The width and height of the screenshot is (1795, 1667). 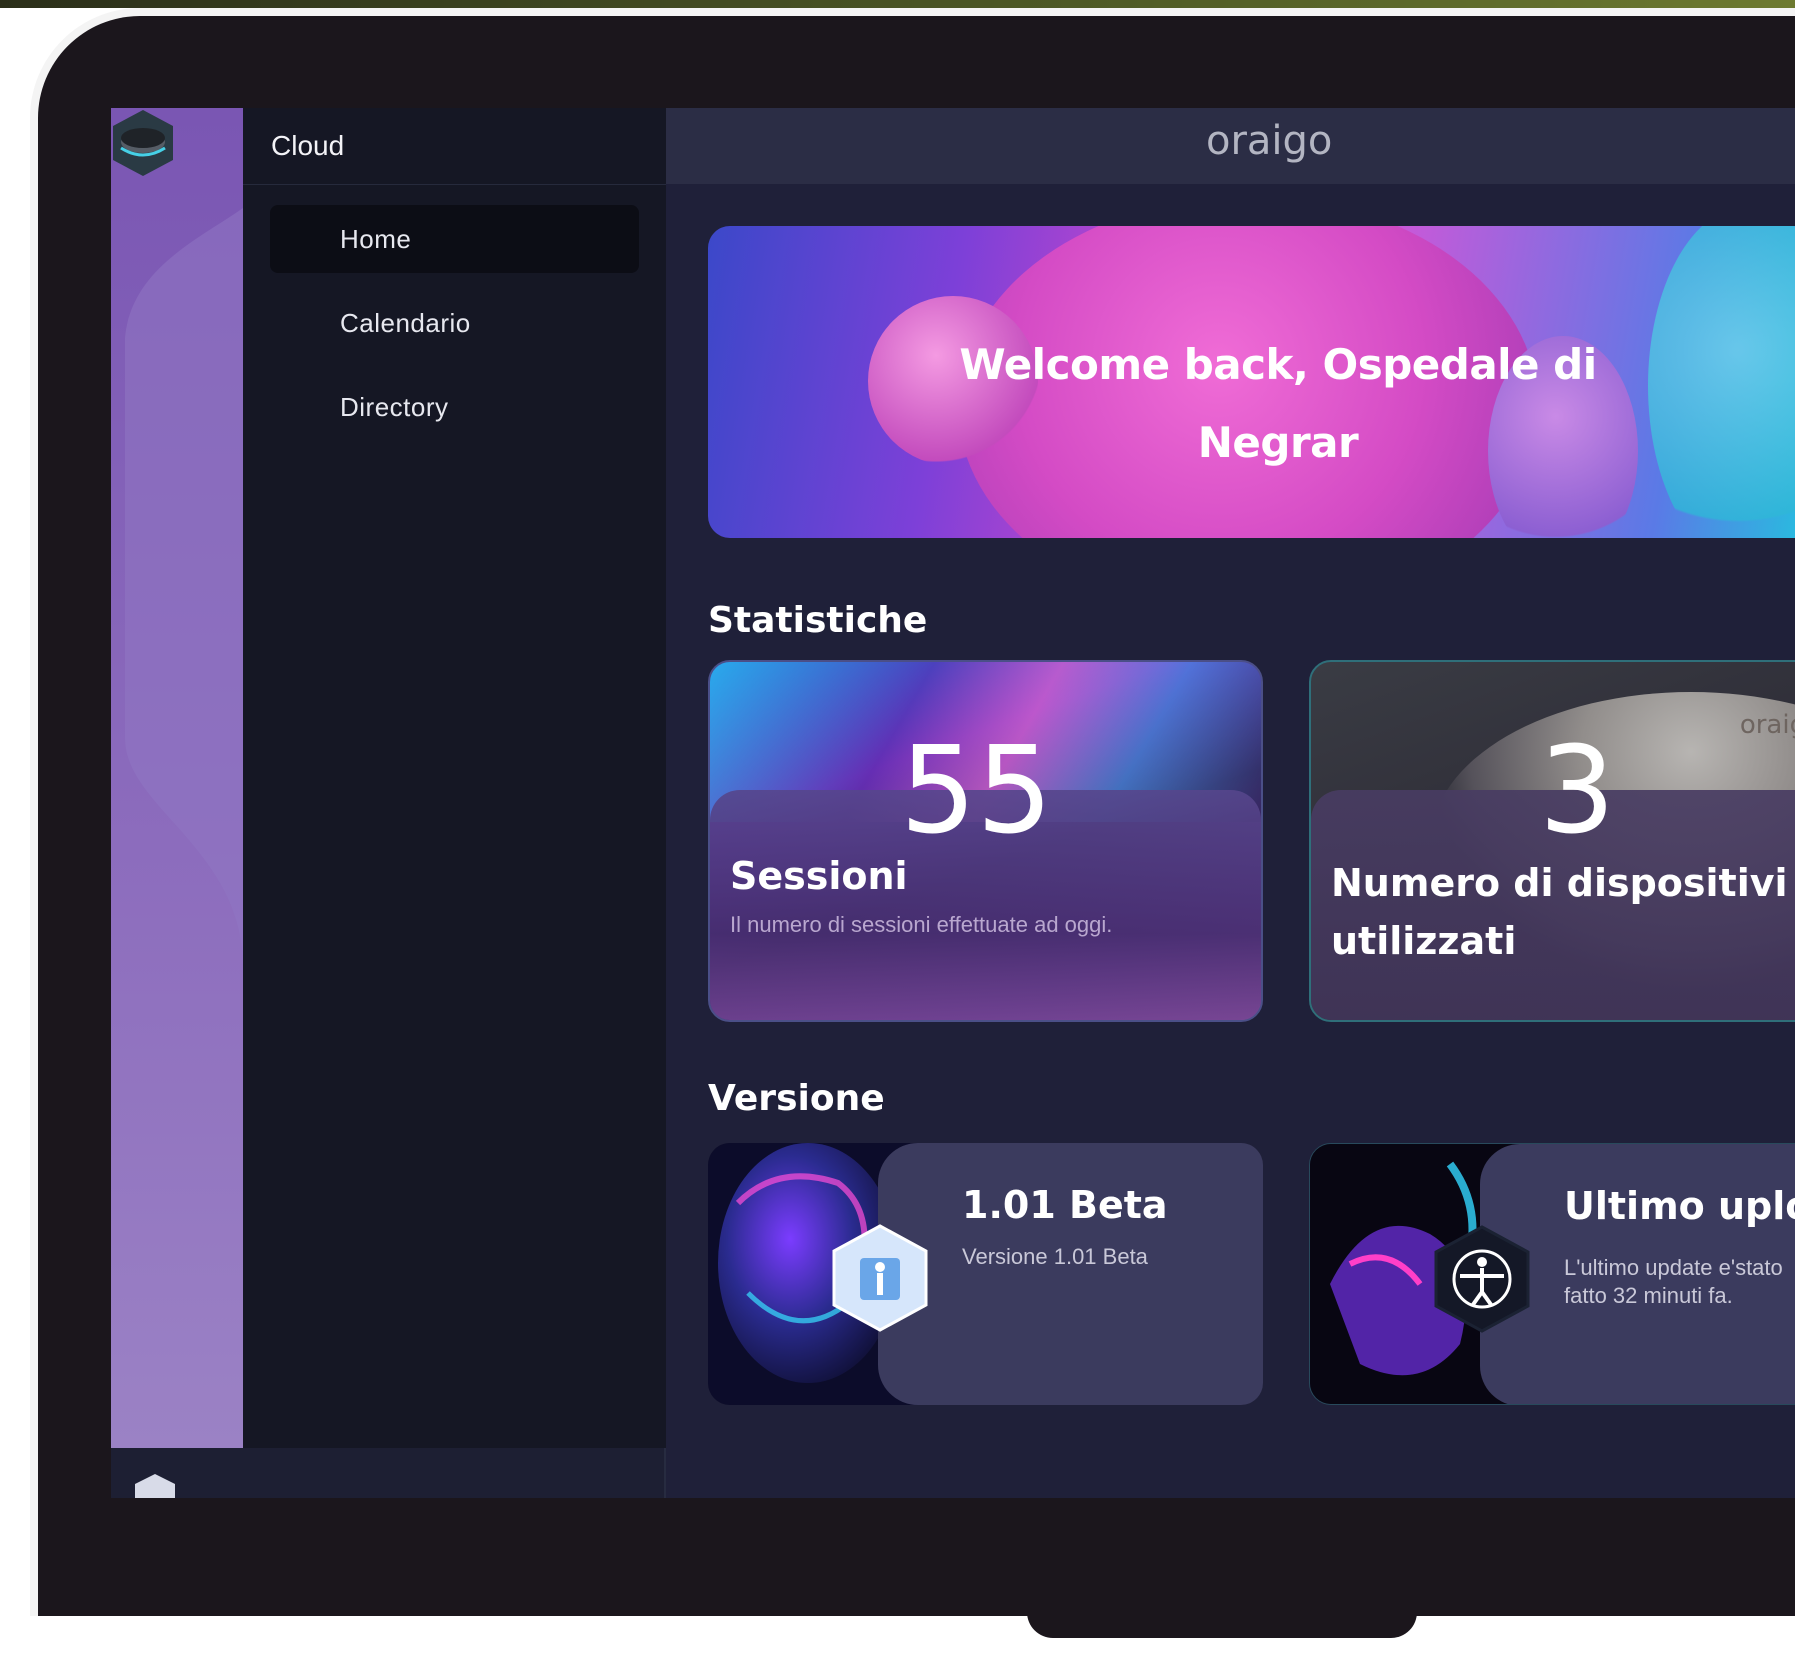 What do you see at coordinates (155, 1486) in the screenshot?
I see `mini-logo-icon` at bounding box center [155, 1486].